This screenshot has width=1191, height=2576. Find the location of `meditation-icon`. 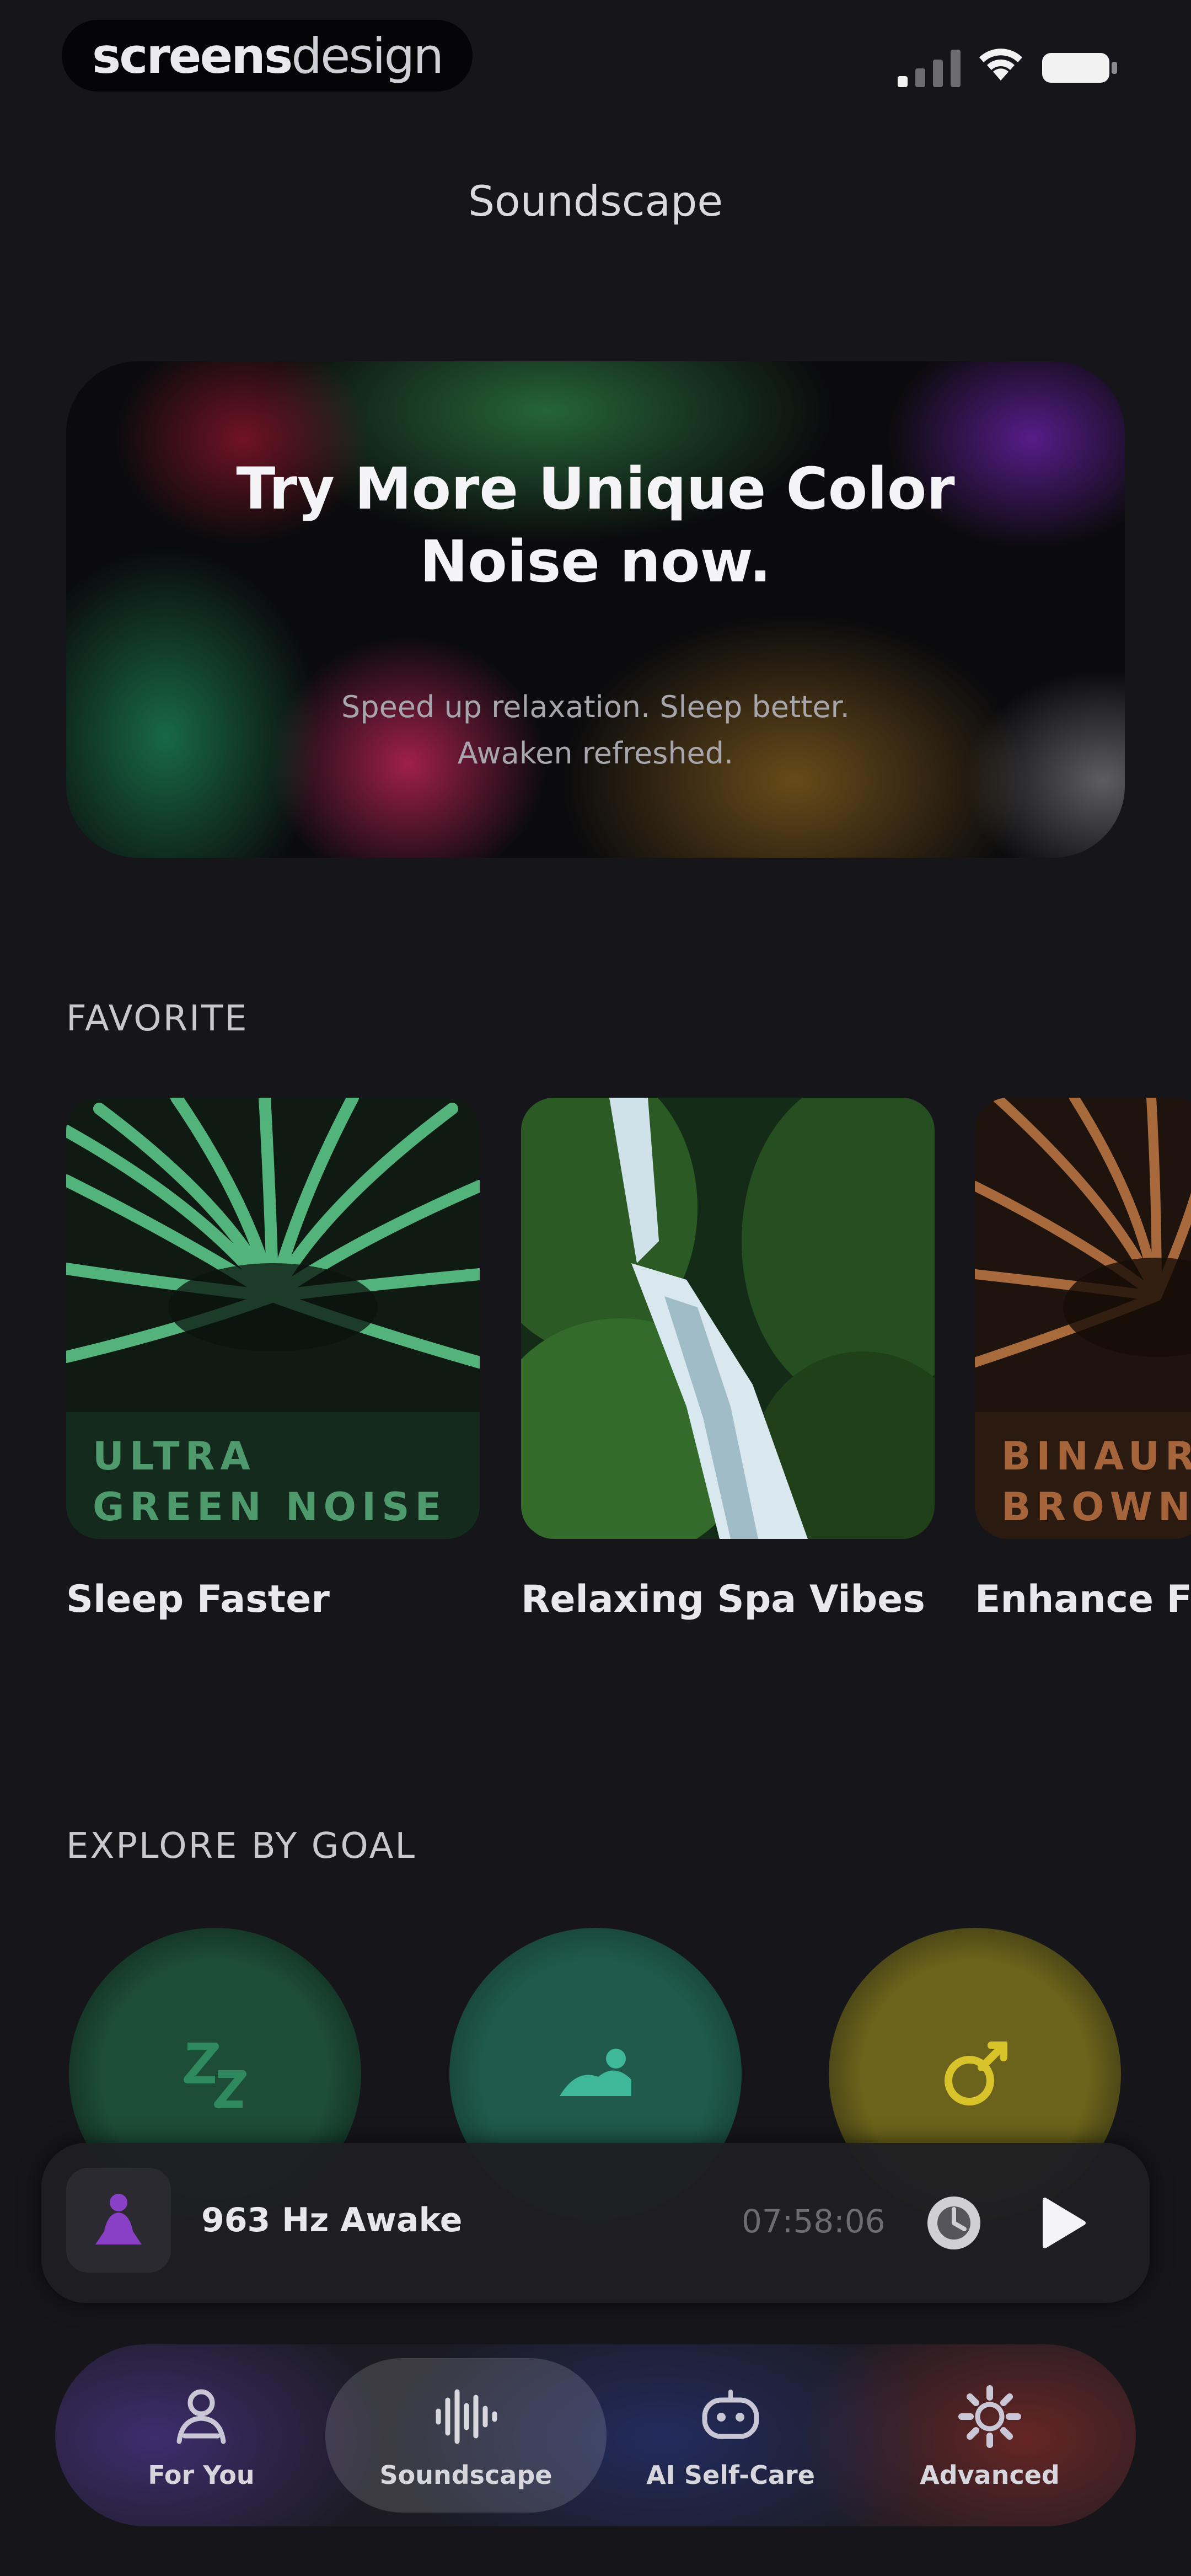

meditation-icon is located at coordinates (201, 2416).